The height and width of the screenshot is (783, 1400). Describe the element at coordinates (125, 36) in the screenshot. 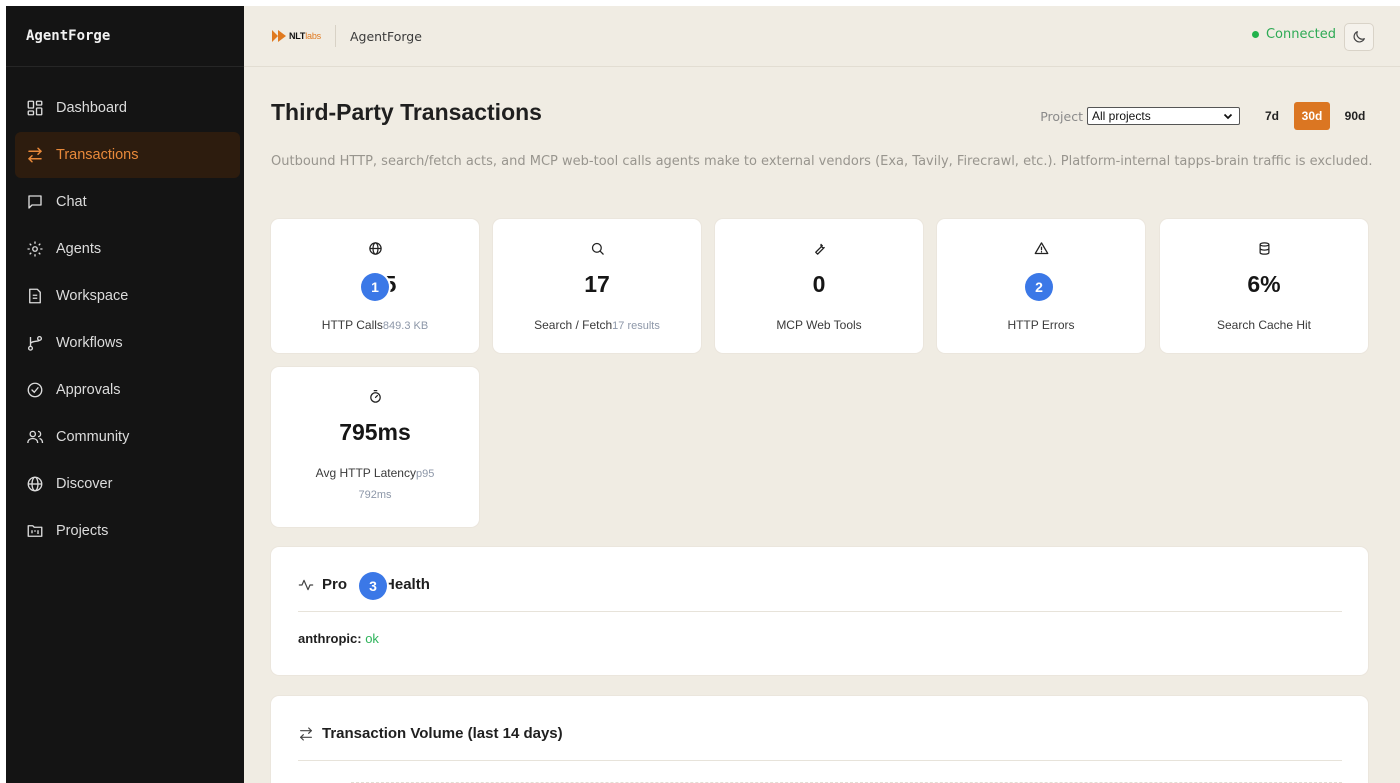

I see `sidebar-brand: AgentForge` at that location.